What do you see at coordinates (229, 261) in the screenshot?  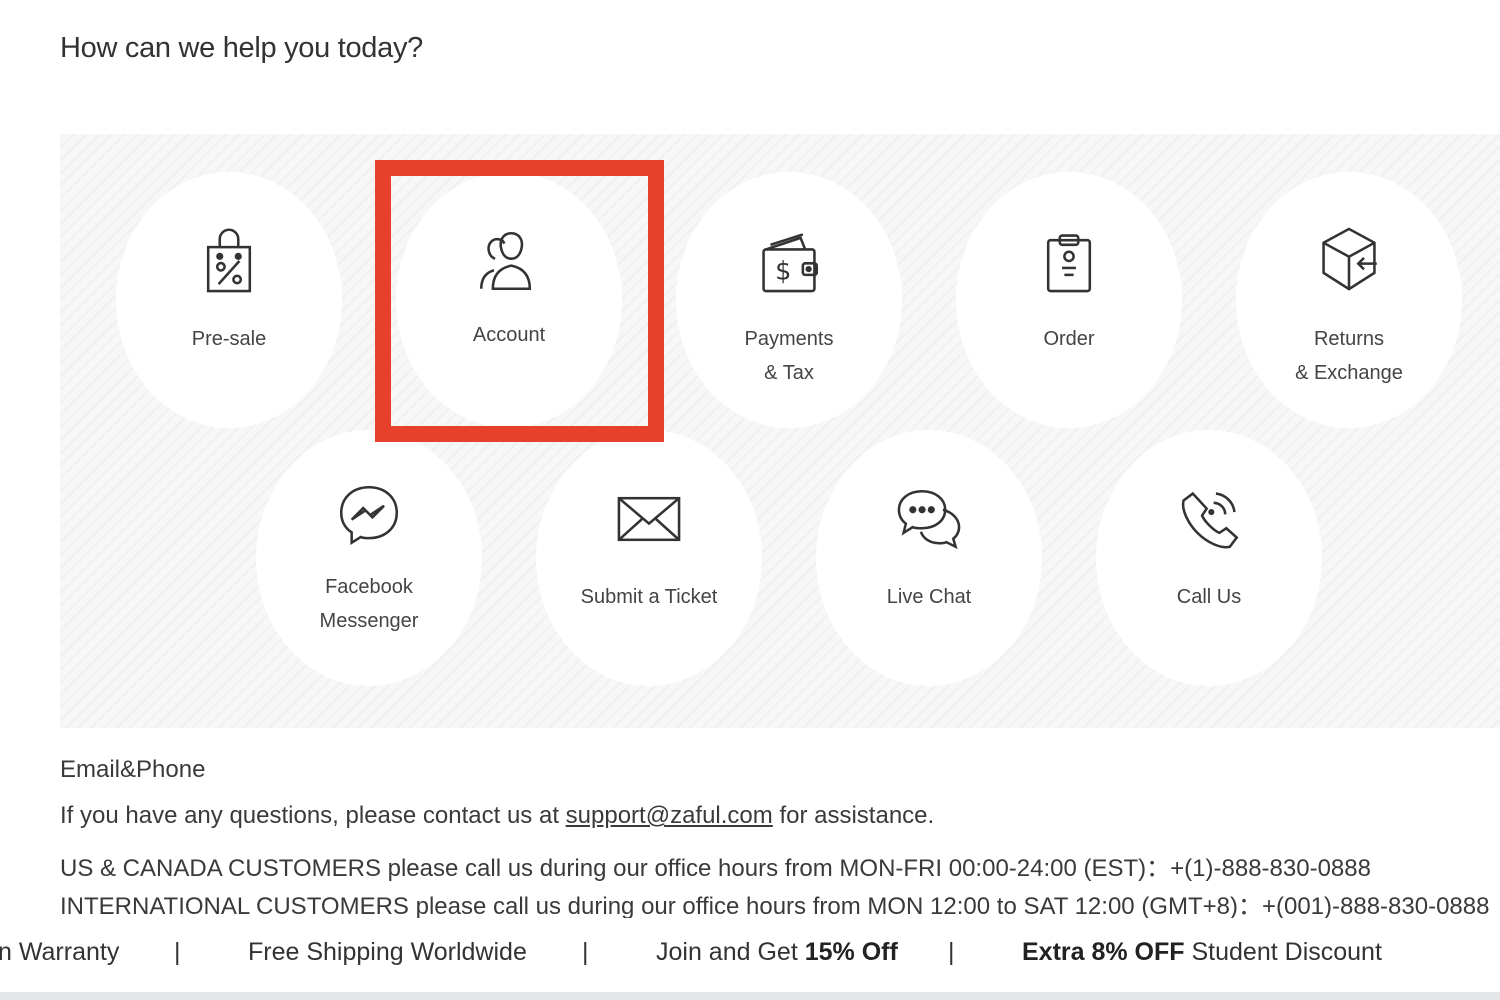 I see `shopping-bag-percent-icon` at bounding box center [229, 261].